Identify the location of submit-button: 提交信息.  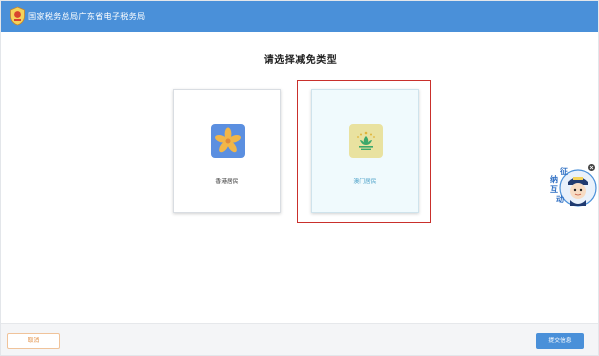
(560, 341).